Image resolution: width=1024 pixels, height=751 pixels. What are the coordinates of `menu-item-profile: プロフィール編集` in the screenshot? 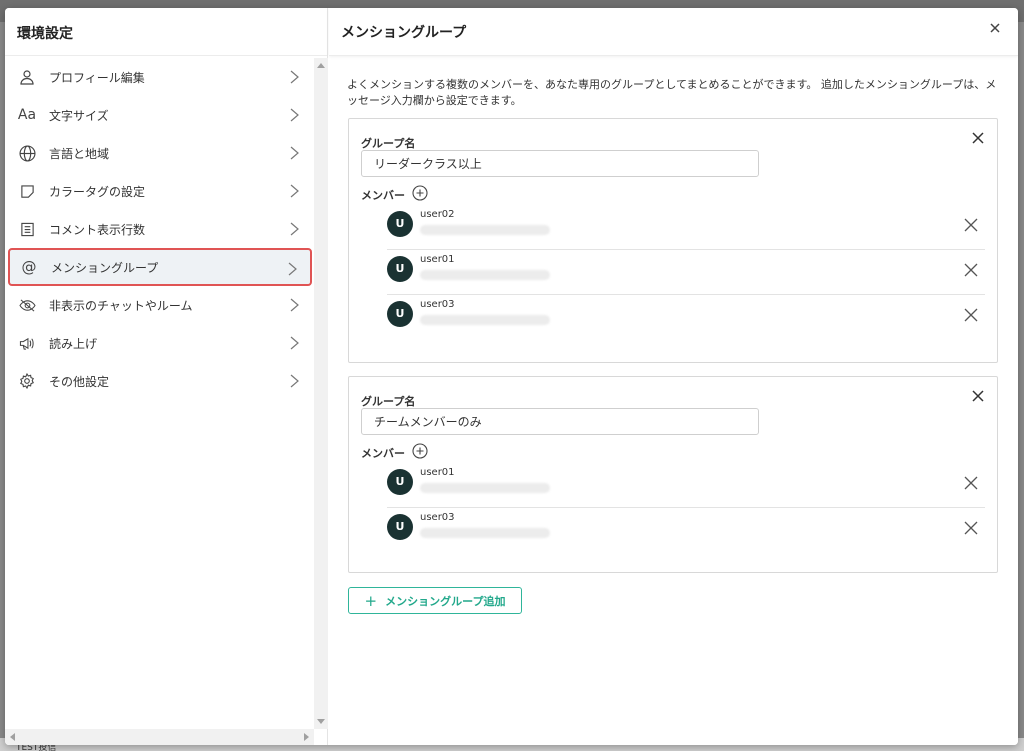 It's located at (160, 77).